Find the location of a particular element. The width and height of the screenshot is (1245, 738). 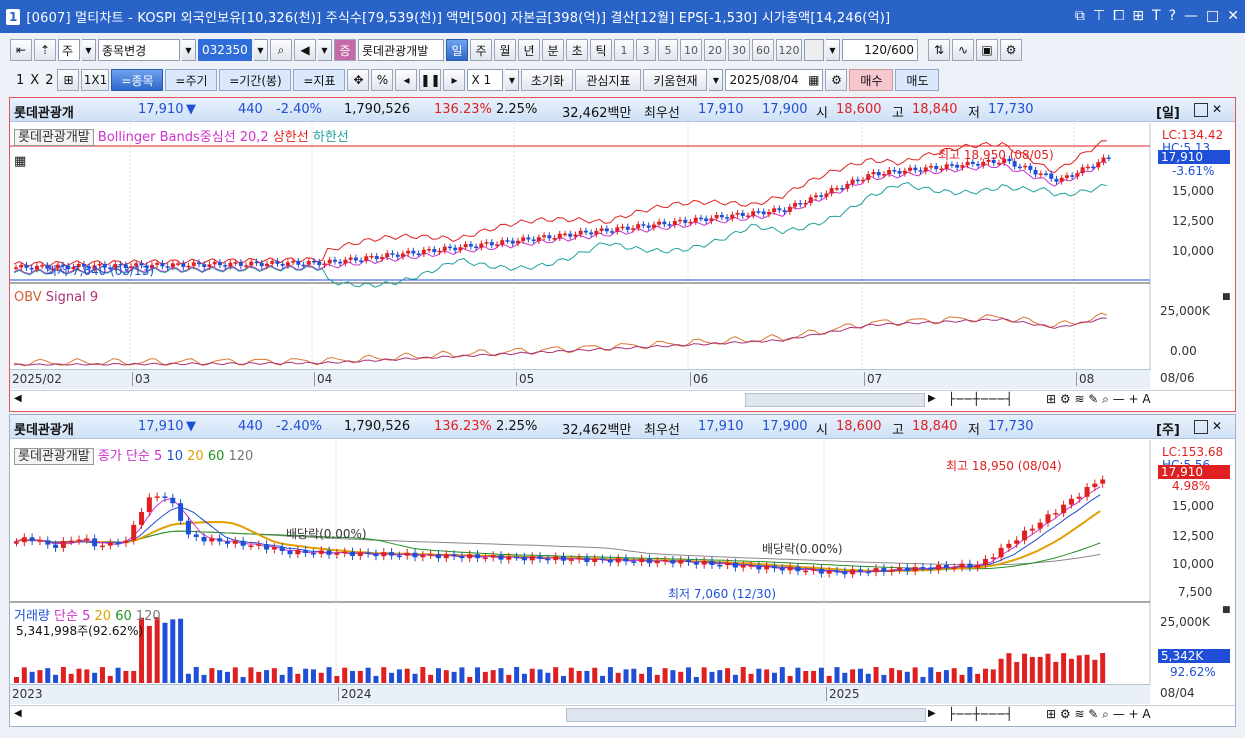

stock-code-input: 032350 is located at coordinates (225, 50).